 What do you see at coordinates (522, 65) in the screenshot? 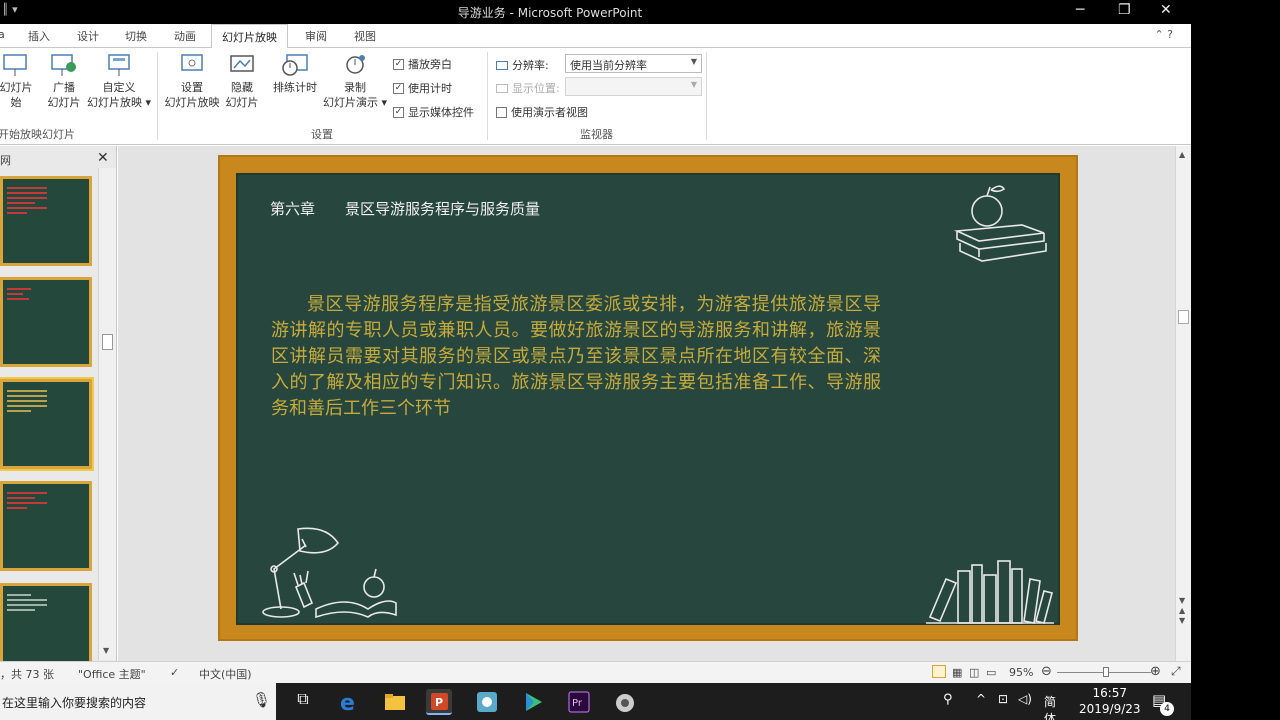
I see `resolution-label: 分辨率:` at bounding box center [522, 65].